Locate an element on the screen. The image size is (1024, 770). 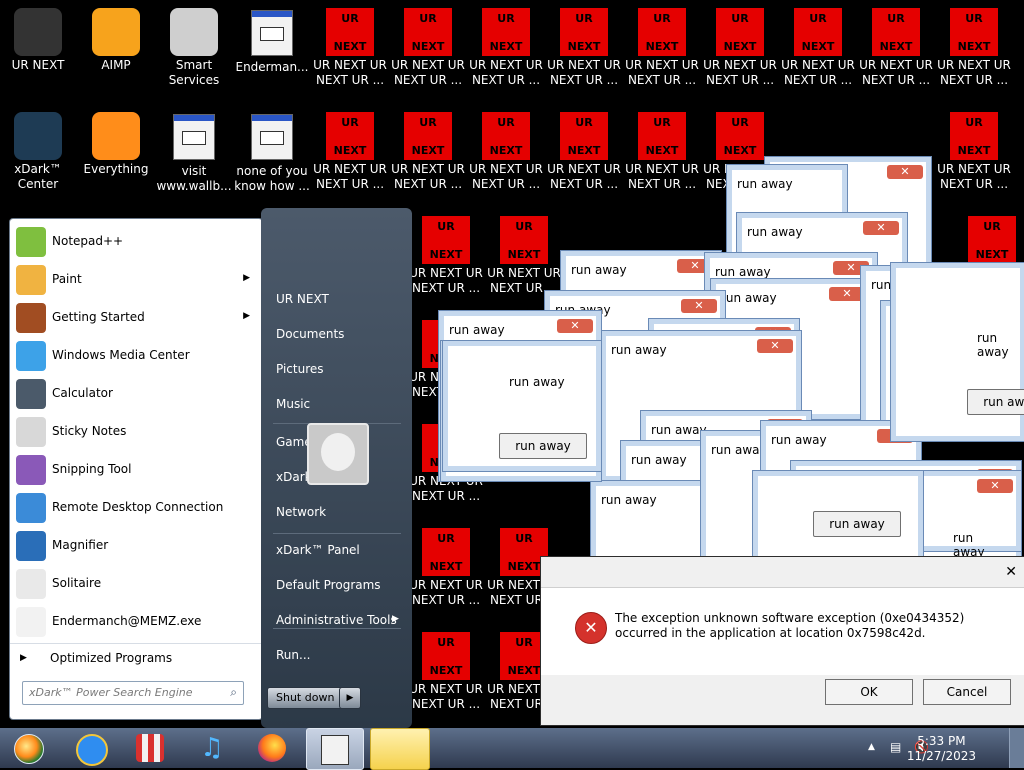
shutdown-options-button: ▶ is located at coordinates (350, 698).